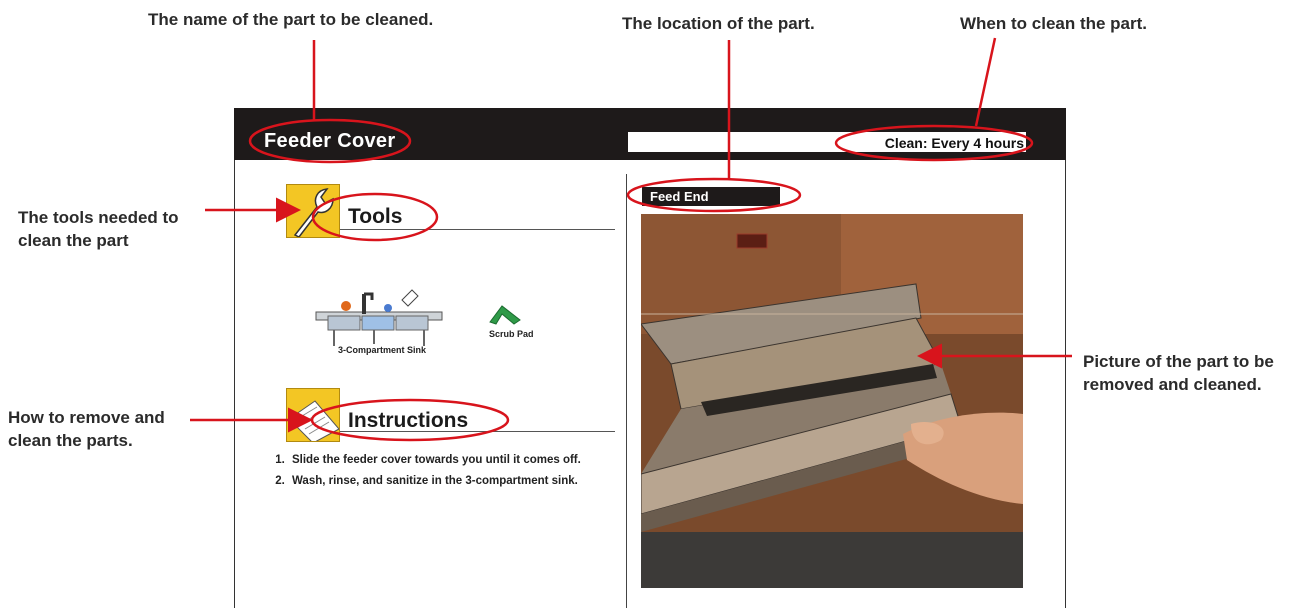 The image size is (1300, 608). What do you see at coordinates (408, 420) in the screenshot?
I see `instructions-heading: Instructions` at bounding box center [408, 420].